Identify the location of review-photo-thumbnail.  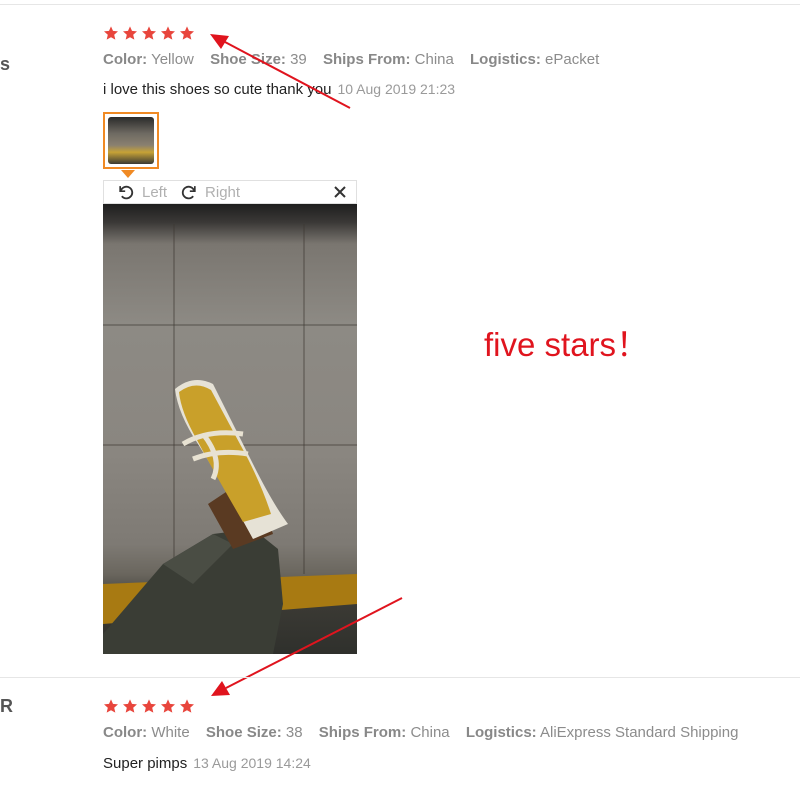
(131, 140).